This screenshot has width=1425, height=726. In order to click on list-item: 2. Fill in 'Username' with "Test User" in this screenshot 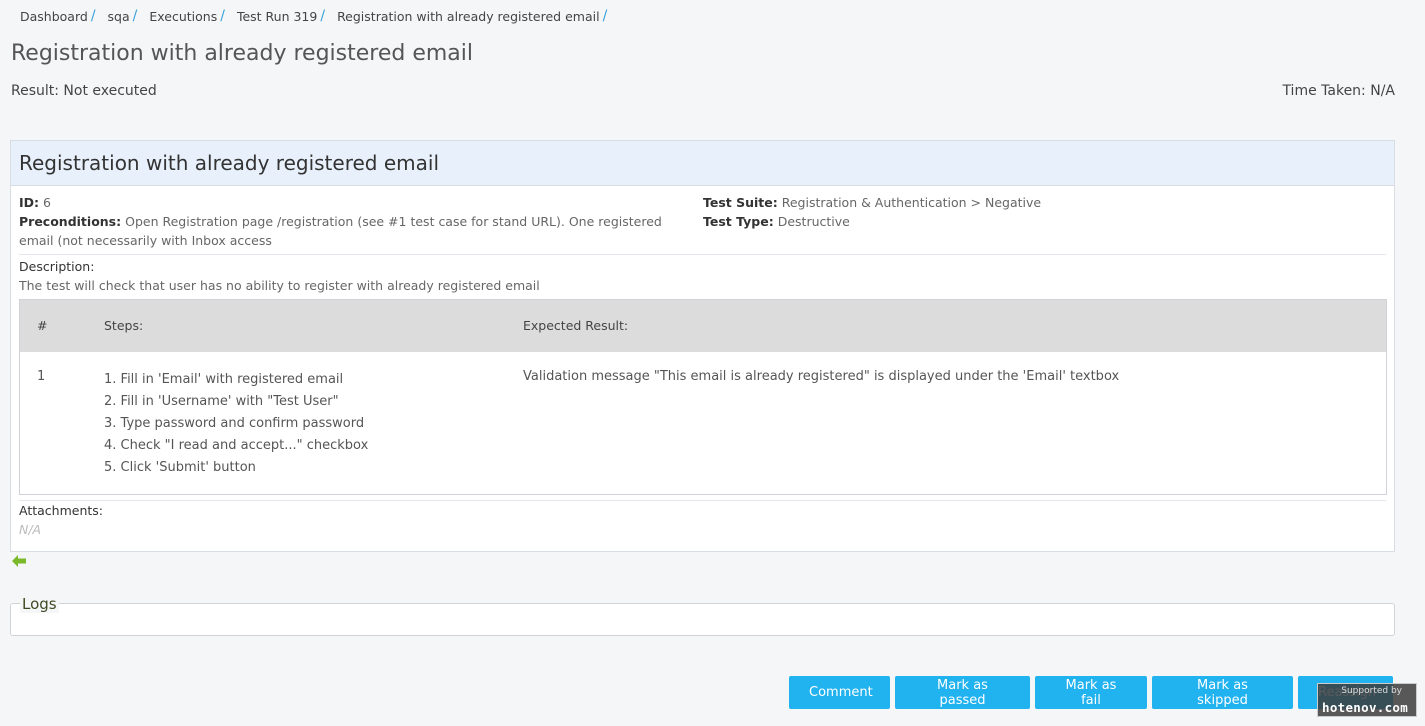, I will do `click(221, 401)`.